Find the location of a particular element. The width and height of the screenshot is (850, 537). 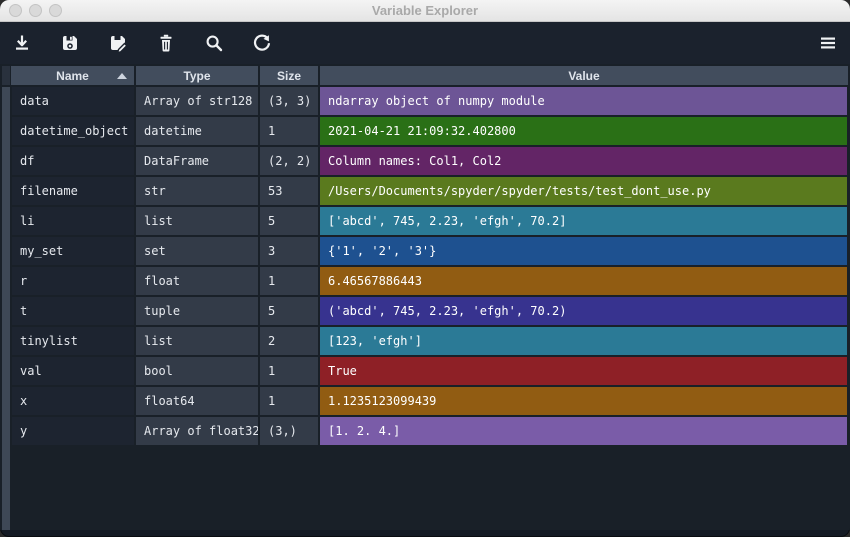

cell-value: [1. 2. 4.] is located at coordinates (583, 431).